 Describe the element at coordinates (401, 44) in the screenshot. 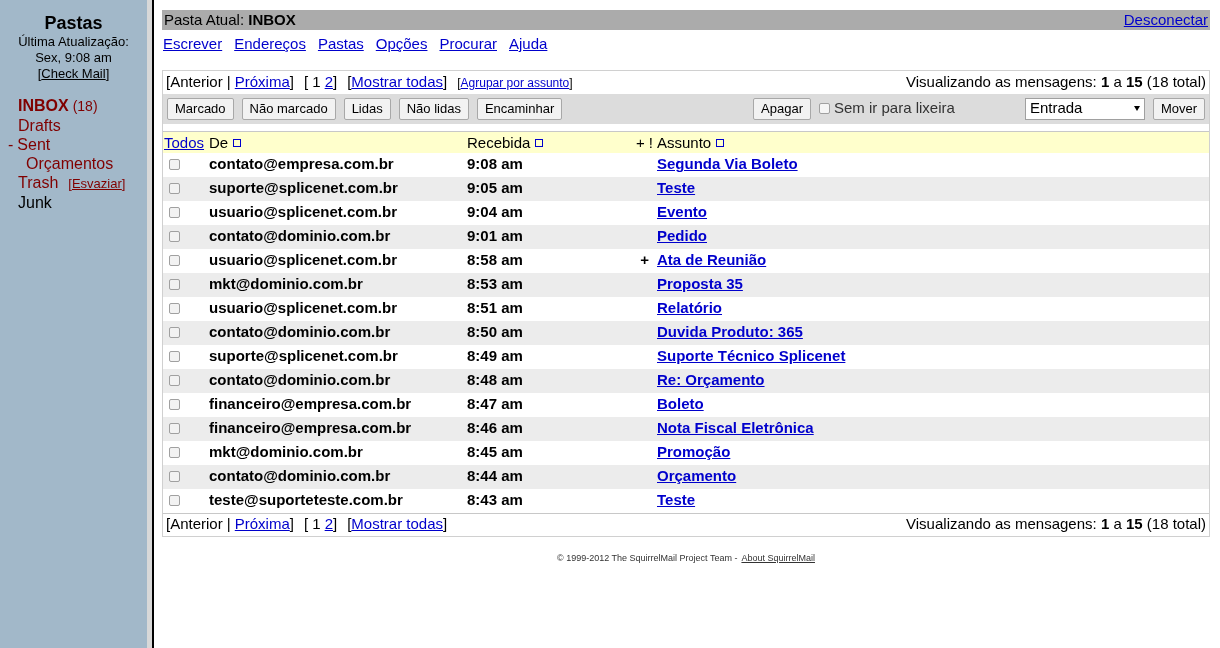

I see `menu-link: Opções` at that location.